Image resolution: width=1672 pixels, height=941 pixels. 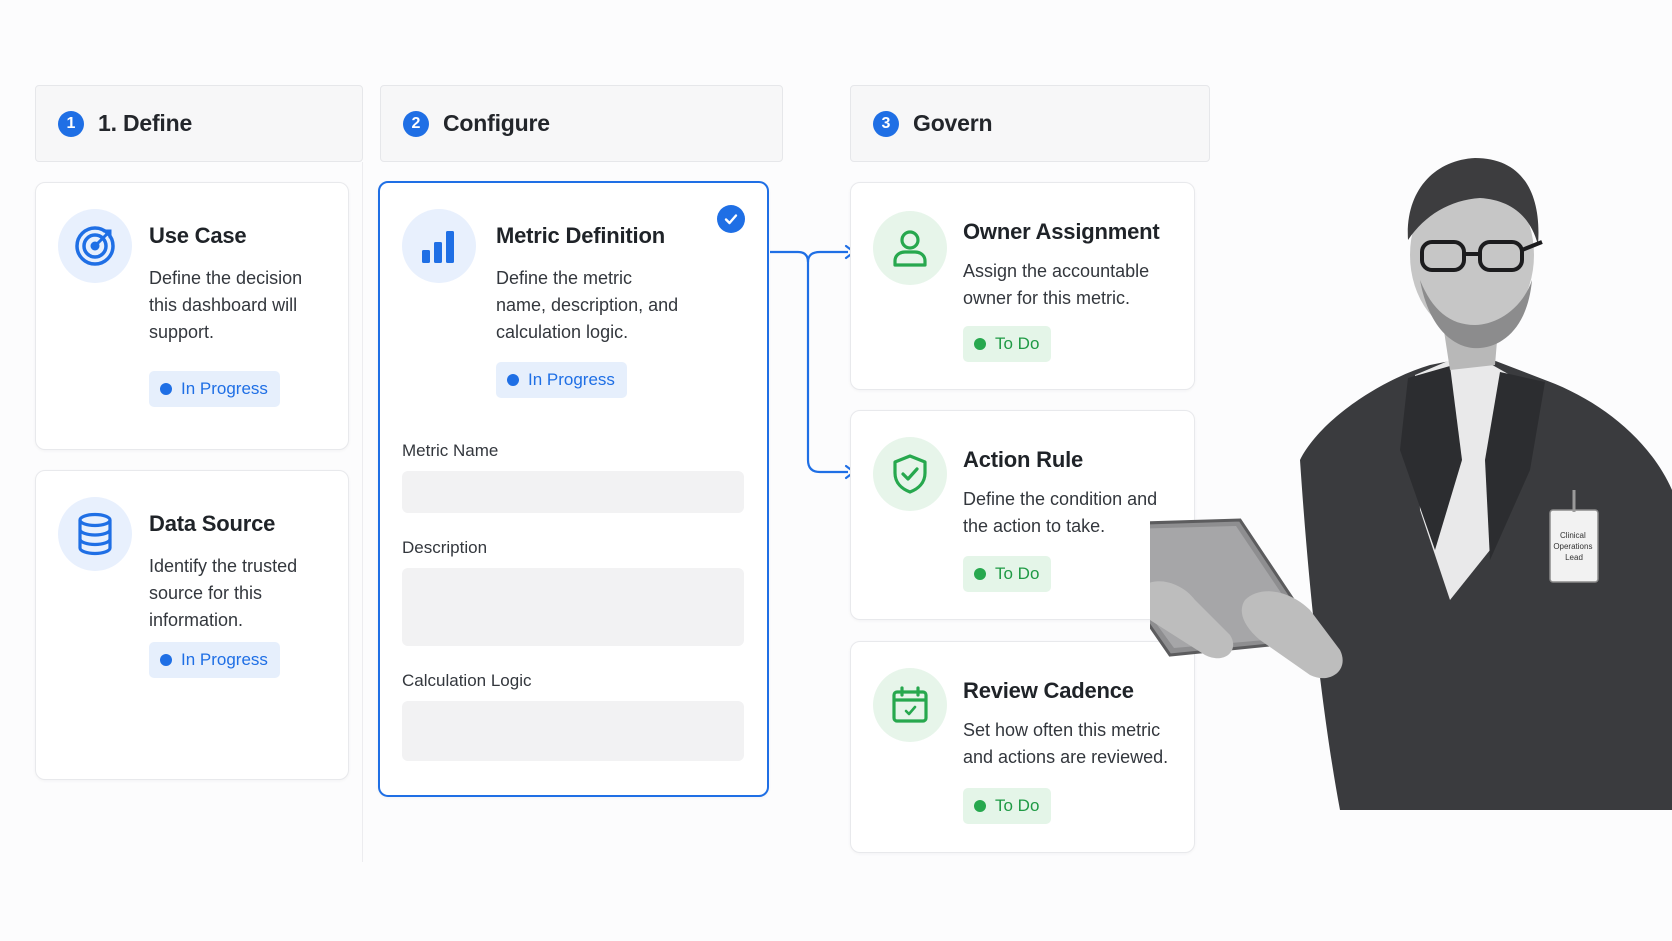 I want to click on flow-connector, so click(x=813, y=362).